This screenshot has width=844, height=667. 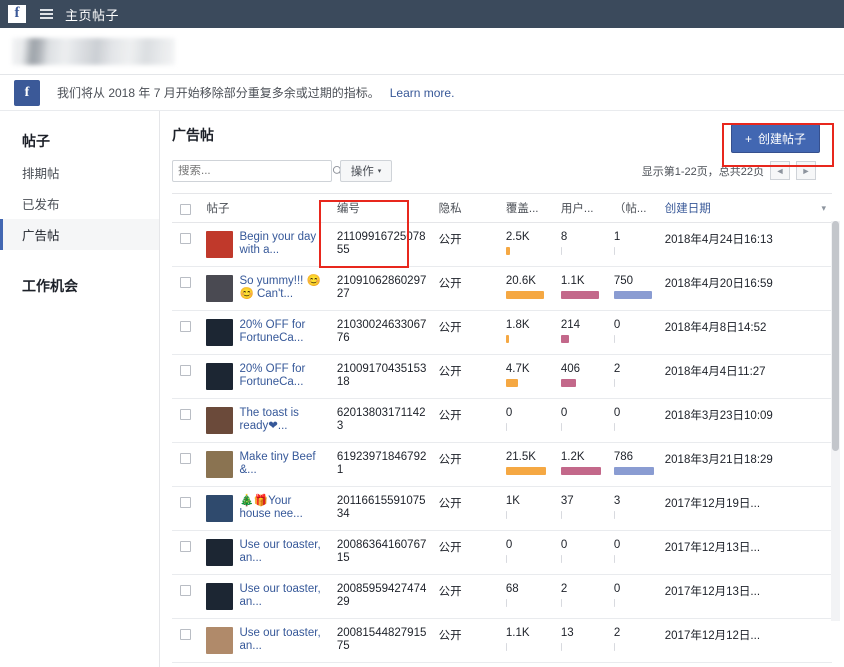 What do you see at coordinates (379, 640) in the screenshot?
I see `post-id-cell: 2008154482791575` at bounding box center [379, 640].